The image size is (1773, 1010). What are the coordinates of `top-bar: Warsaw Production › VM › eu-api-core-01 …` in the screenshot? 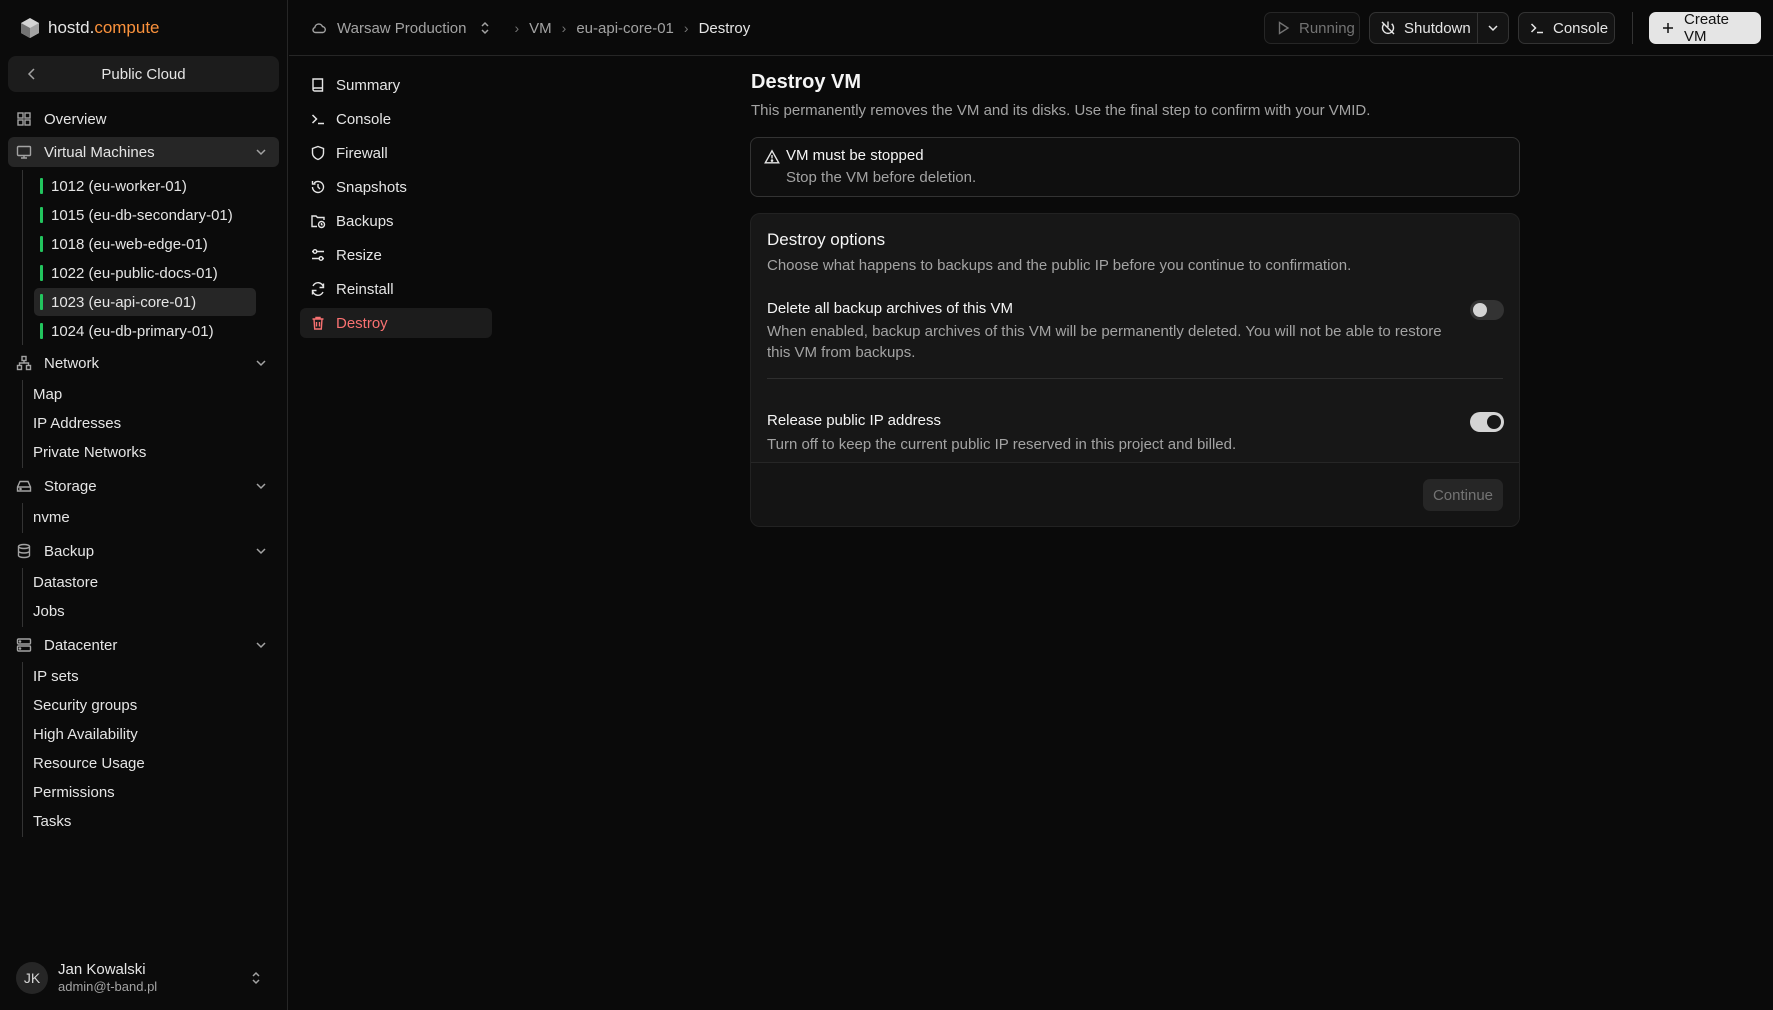 It's located at (1031, 28).